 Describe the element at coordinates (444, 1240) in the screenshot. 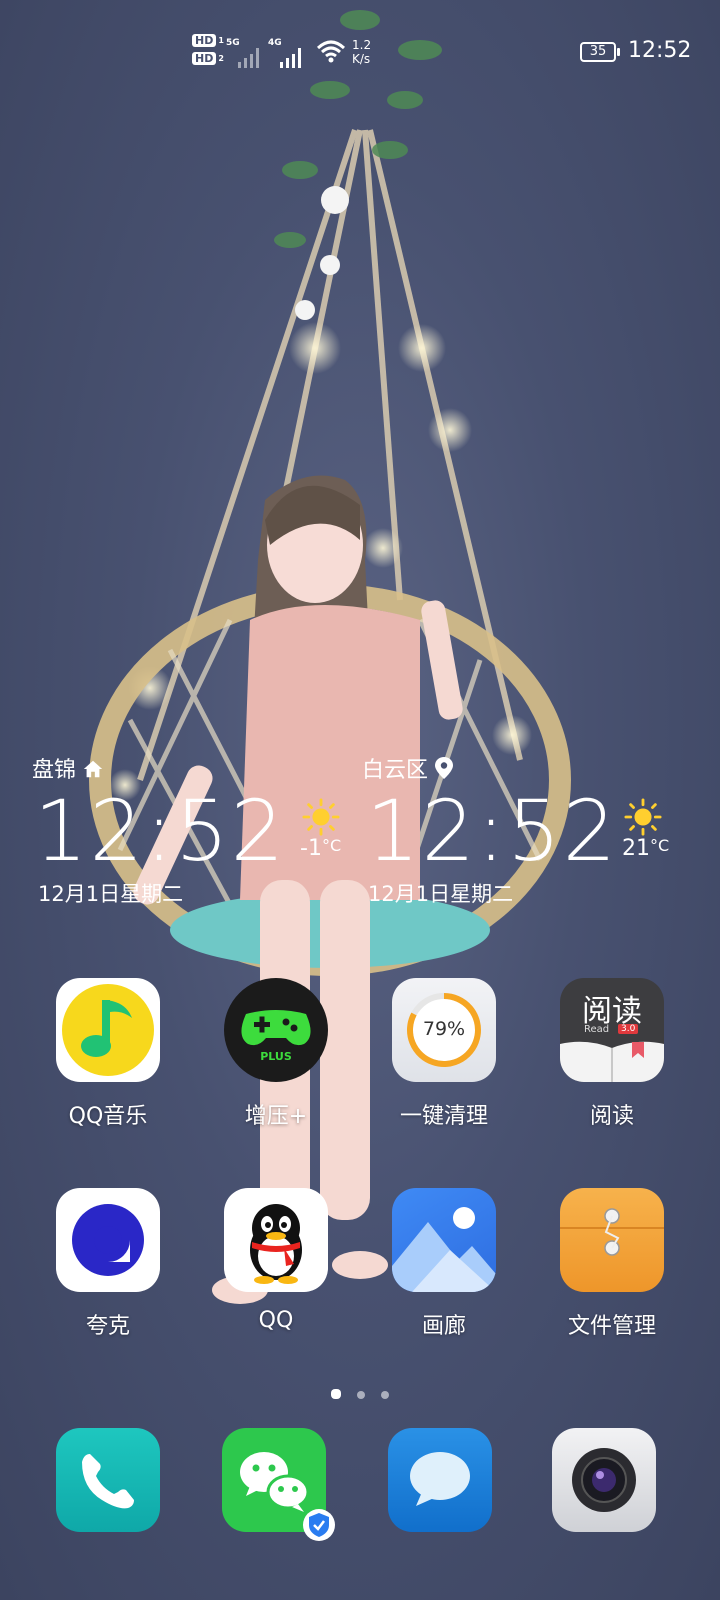

I see `gallery-icon` at that location.